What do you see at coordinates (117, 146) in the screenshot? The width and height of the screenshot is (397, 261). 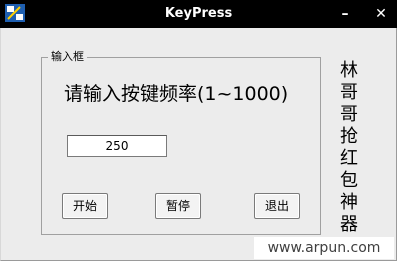 I see `frequency-input` at bounding box center [117, 146].